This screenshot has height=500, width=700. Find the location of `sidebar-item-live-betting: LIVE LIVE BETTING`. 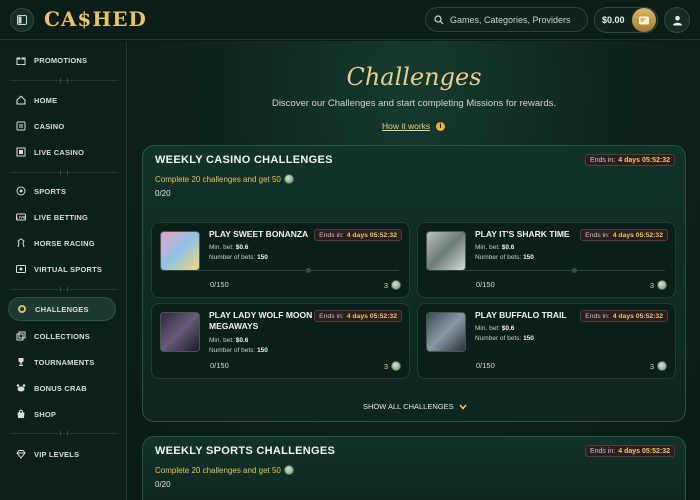

sidebar-item-live-betting: LIVE LIVE BETTING is located at coordinates (62, 217).